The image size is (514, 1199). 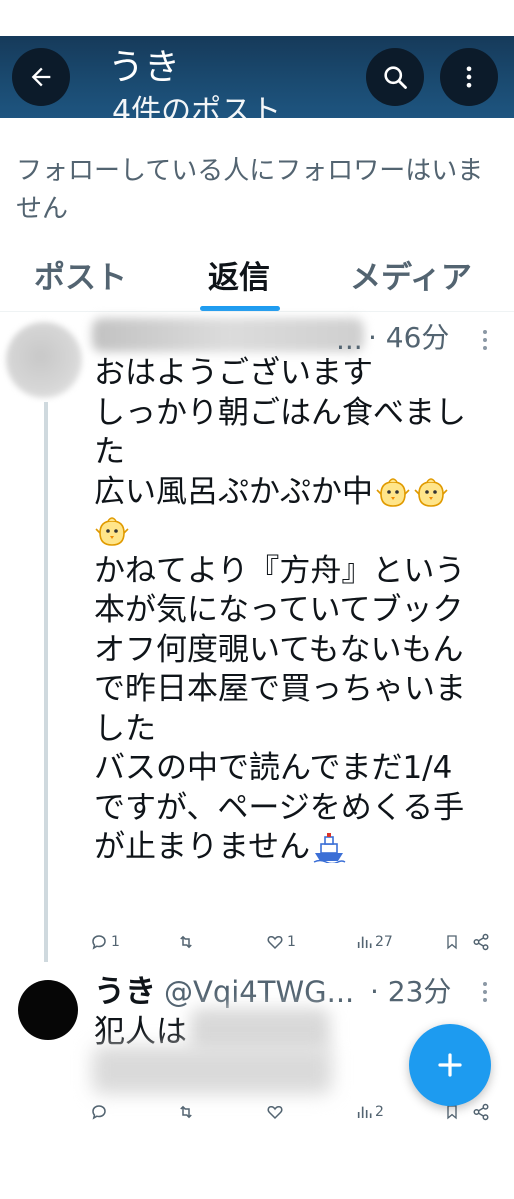 I want to click on plus-icon, so click(x=450, y=1065).